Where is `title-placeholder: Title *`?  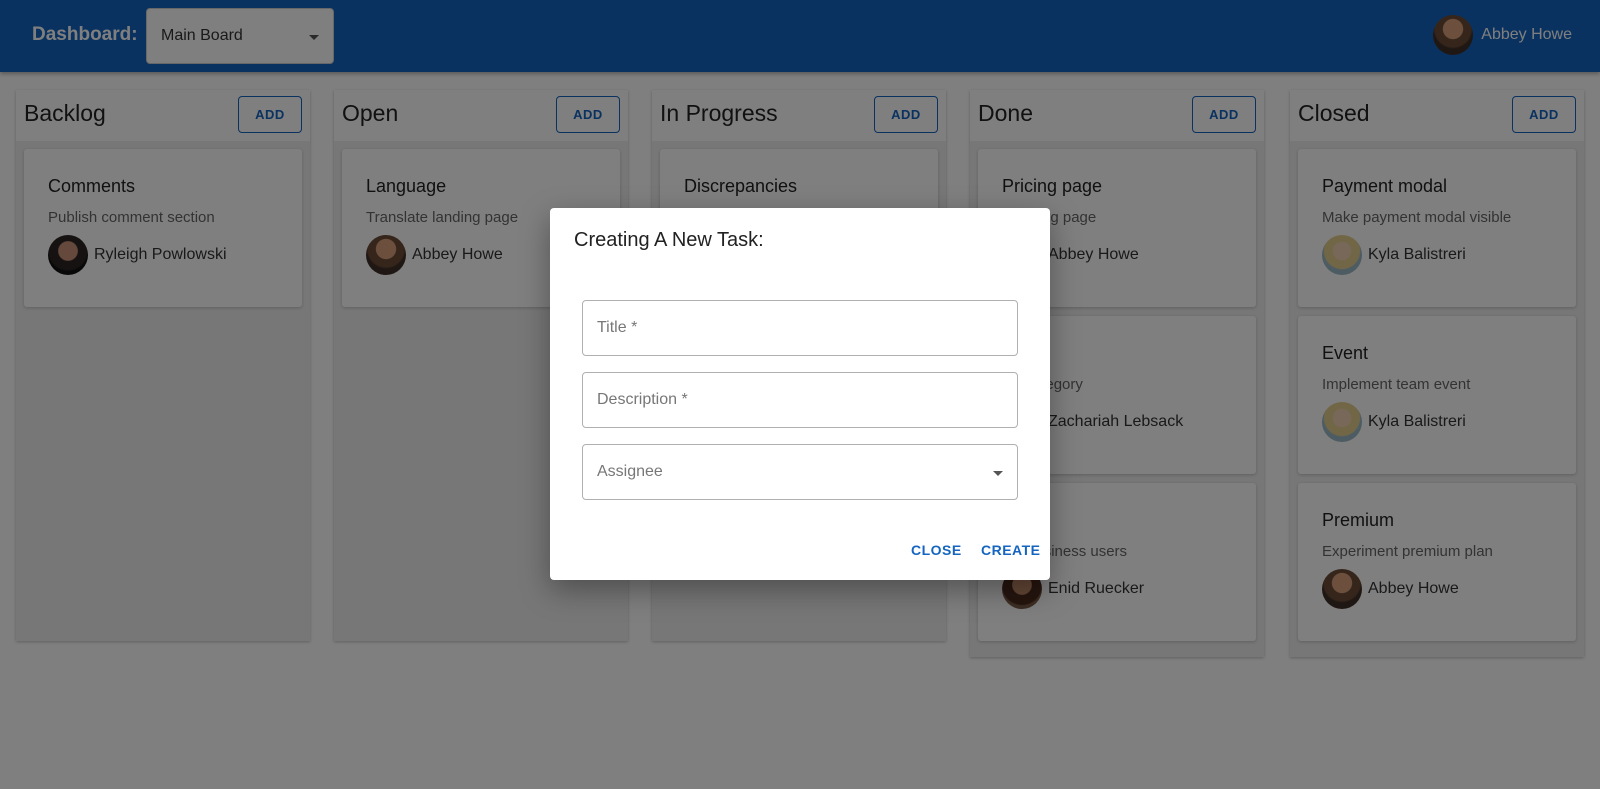 title-placeholder: Title * is located at coordinates (617, 327).